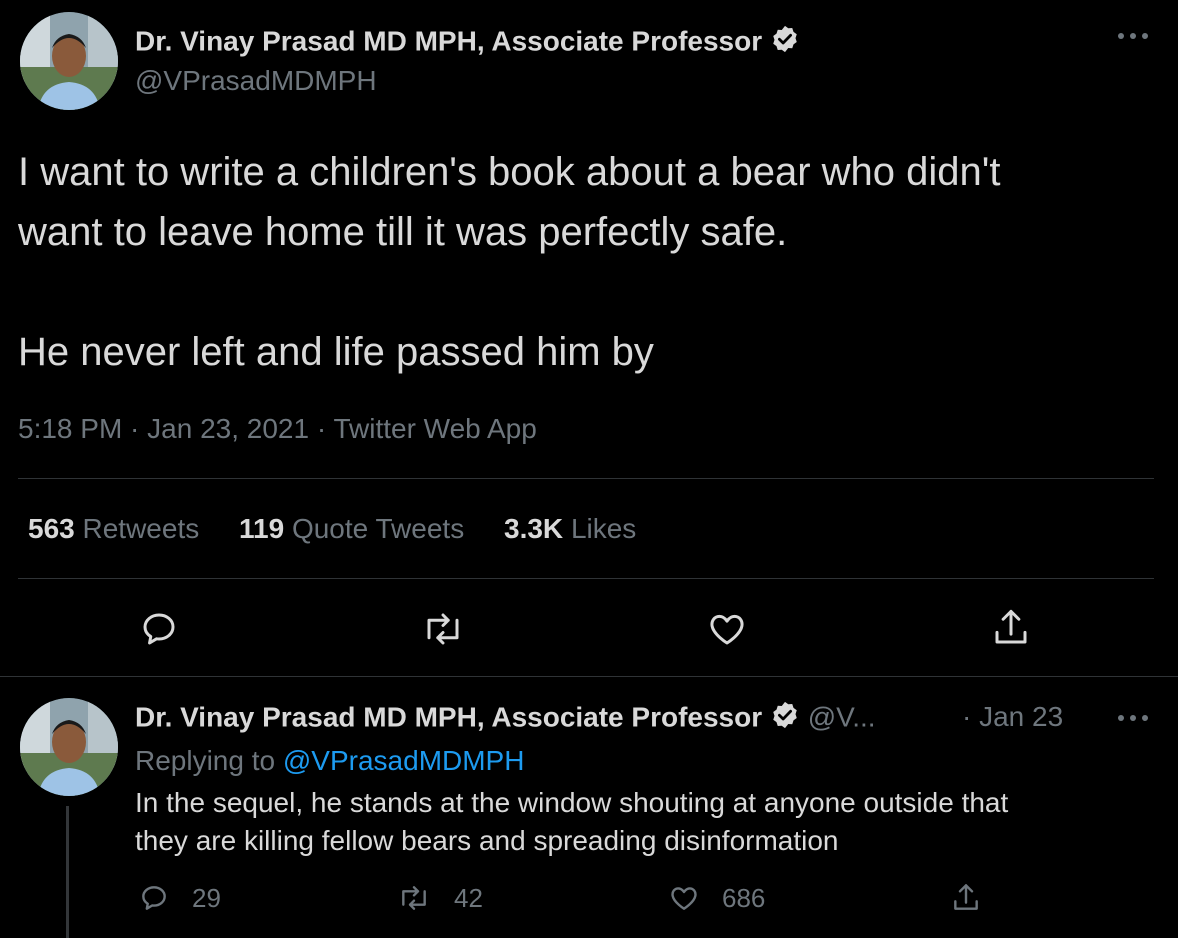  Describe the element at coordinates (262, 528) in the screenshot. I see `quotes-count: 119` at that location.